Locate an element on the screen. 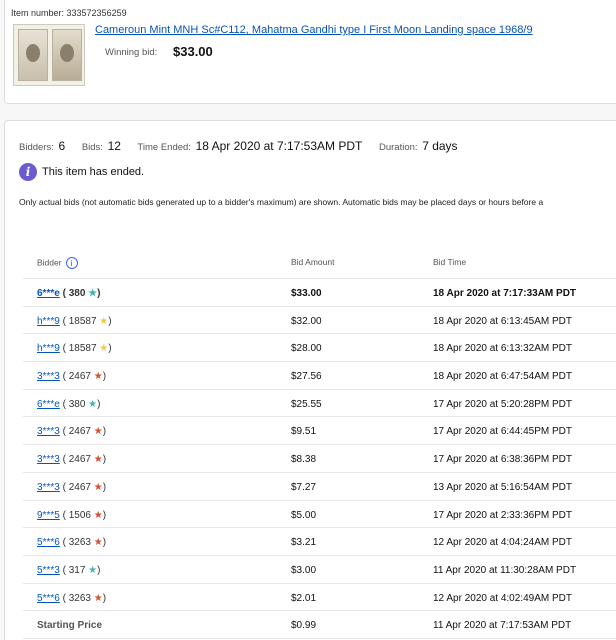  bid-amount: $28.00 is located at coordinates (306, 349).